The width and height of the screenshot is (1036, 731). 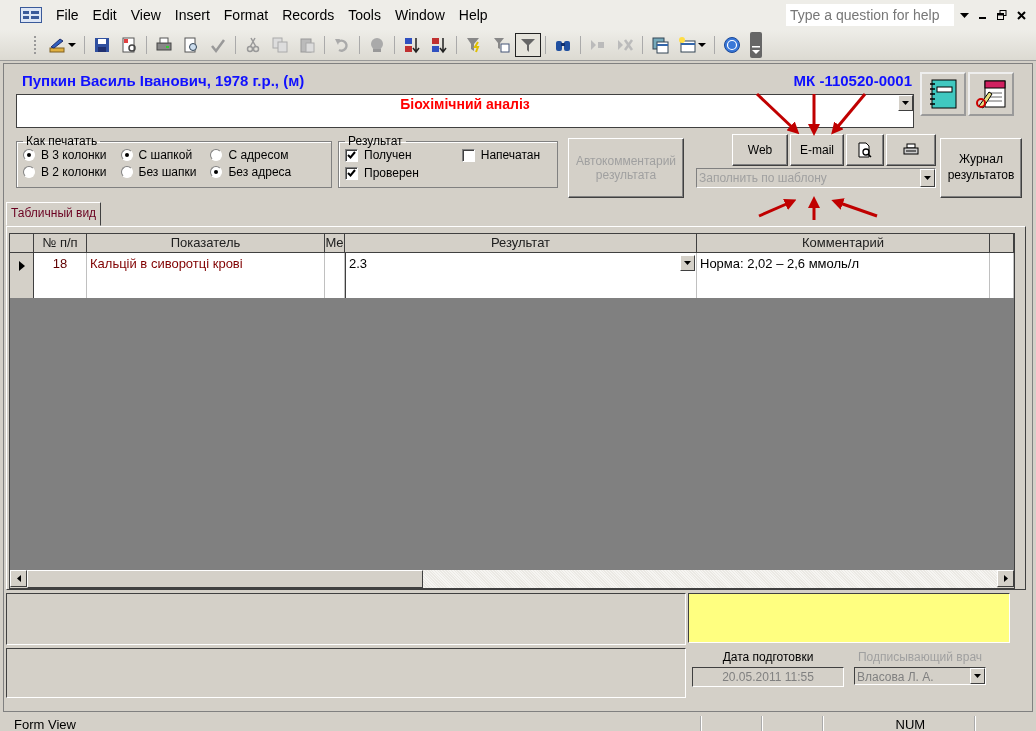 What do you see at coordinates (206, 243) in the screenshot?
I see `column-header: Показатель` at bounding box center [206, 243].